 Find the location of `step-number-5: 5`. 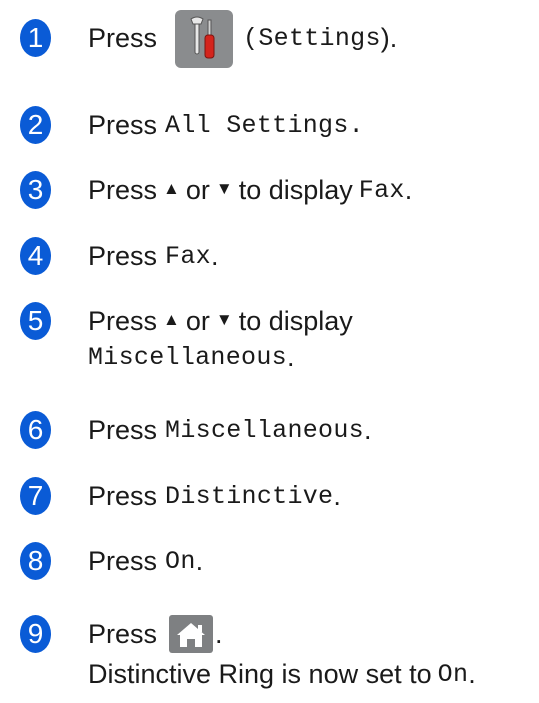

step-number-5: 5 is located at coordinates (35, 321).